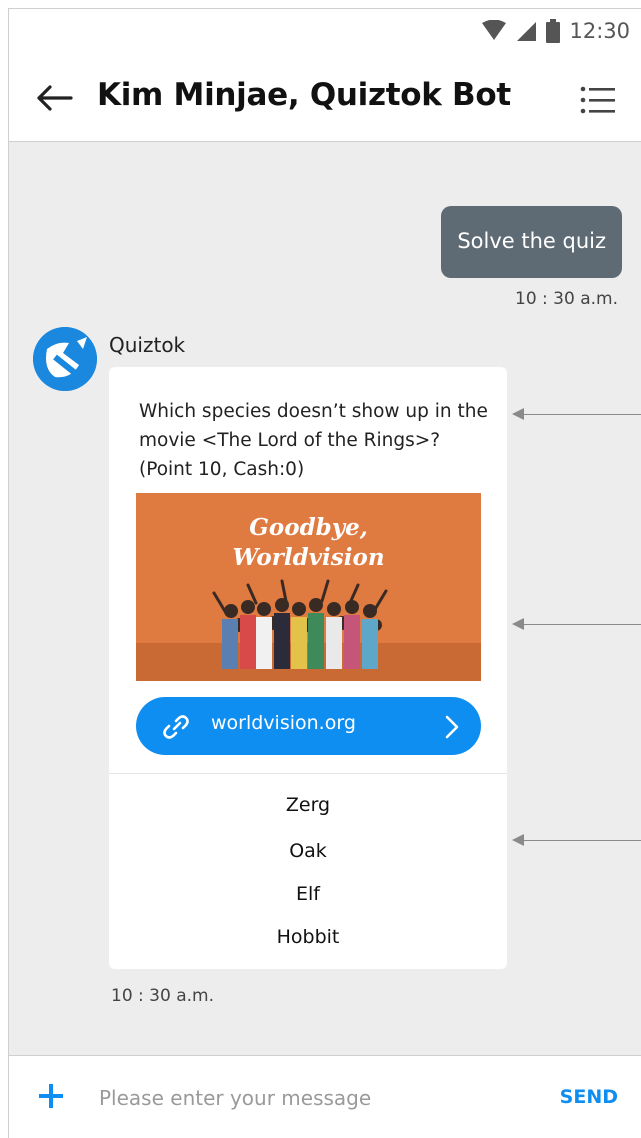 This screenshot has width=641, height=1138. I want to click on annotation-arrow-image, so click(576, 624).